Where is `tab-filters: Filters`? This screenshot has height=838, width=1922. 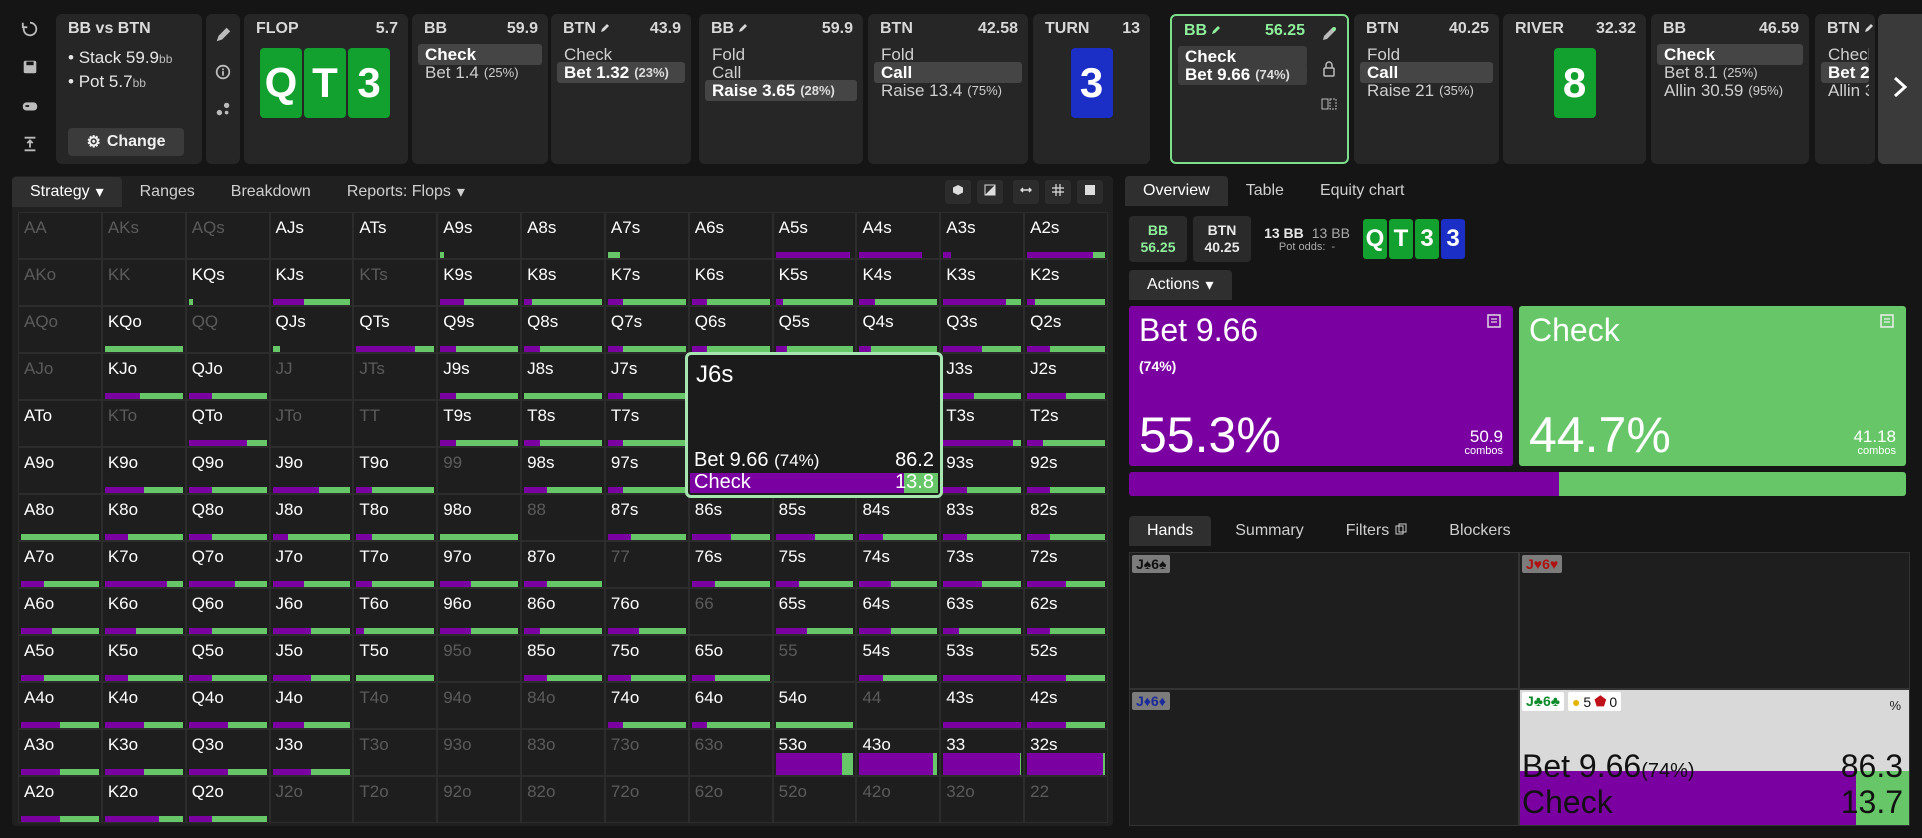
tab-filters: Filters is located at coordinates (1377, 531).